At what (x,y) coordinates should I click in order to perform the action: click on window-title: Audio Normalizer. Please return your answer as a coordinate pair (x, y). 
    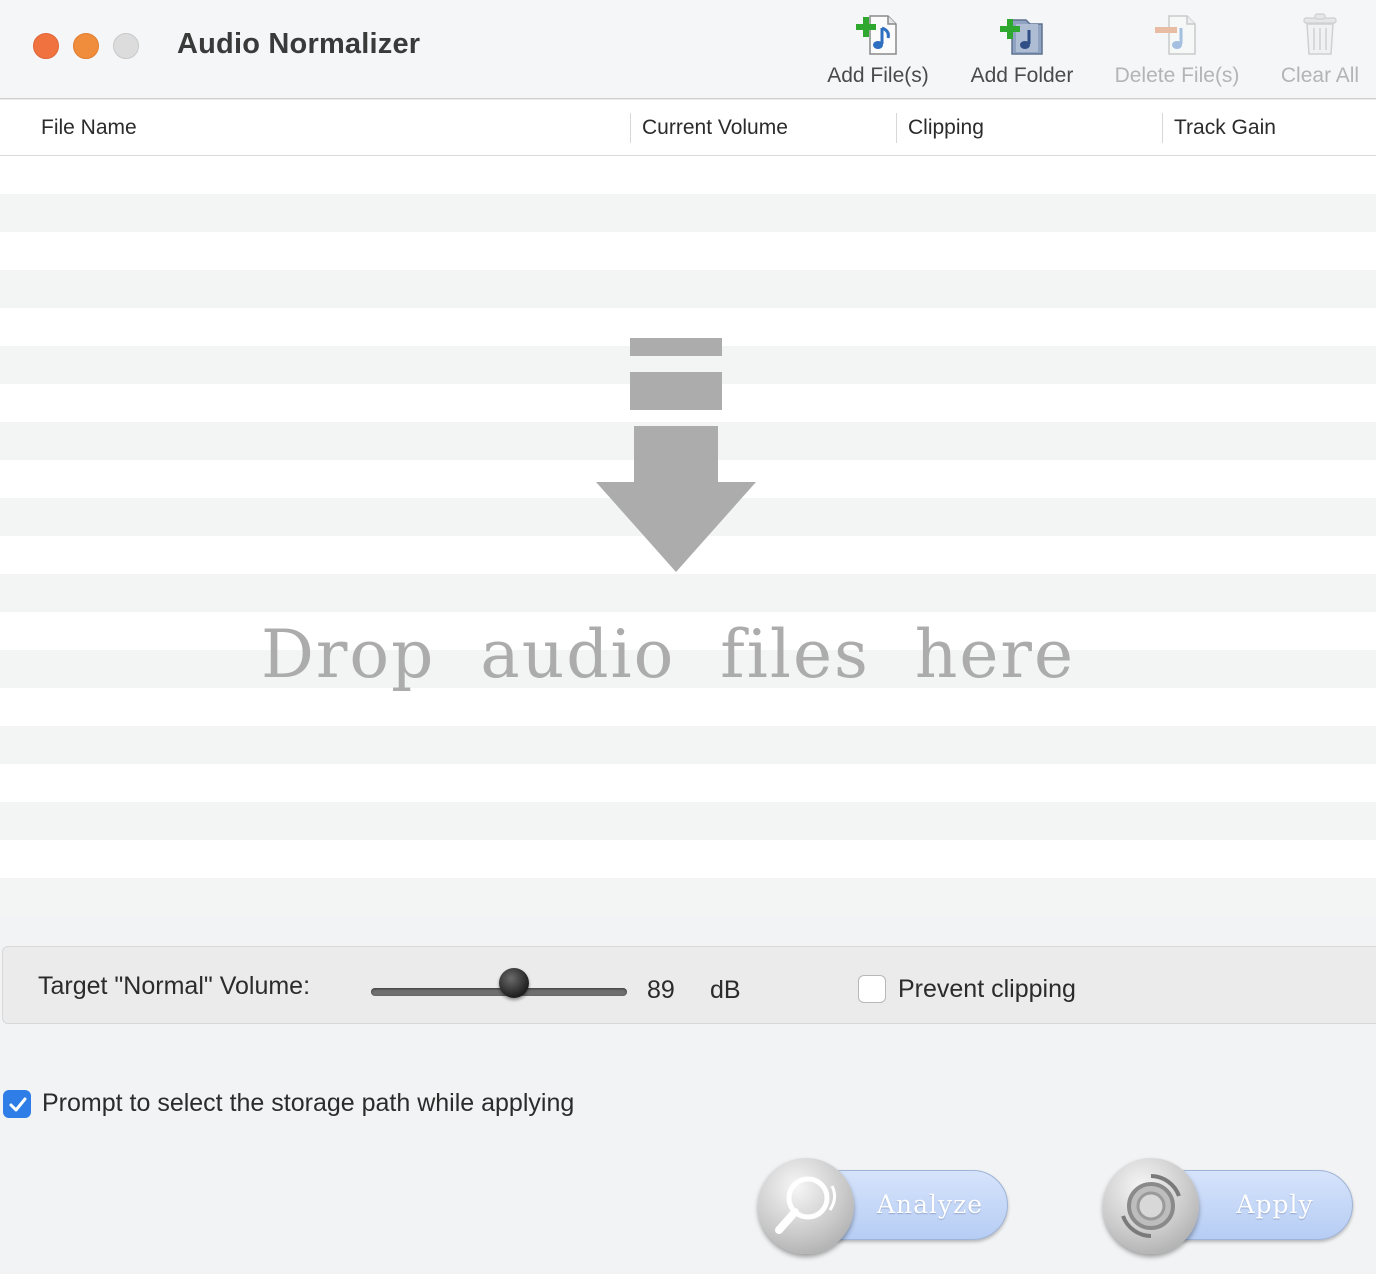
    Looking at the image, I should click on (299, 44).